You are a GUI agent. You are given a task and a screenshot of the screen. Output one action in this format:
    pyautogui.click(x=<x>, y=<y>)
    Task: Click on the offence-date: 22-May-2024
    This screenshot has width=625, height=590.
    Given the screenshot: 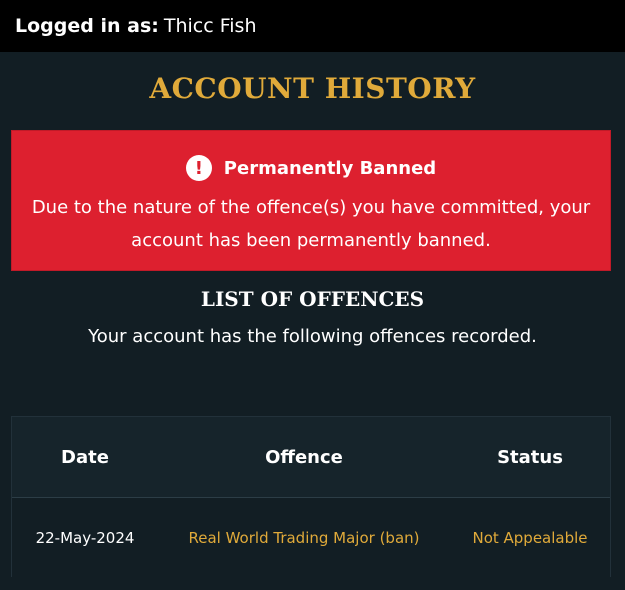 What is the action you would take?
    pyautogui.click(x=85, y=537)
    